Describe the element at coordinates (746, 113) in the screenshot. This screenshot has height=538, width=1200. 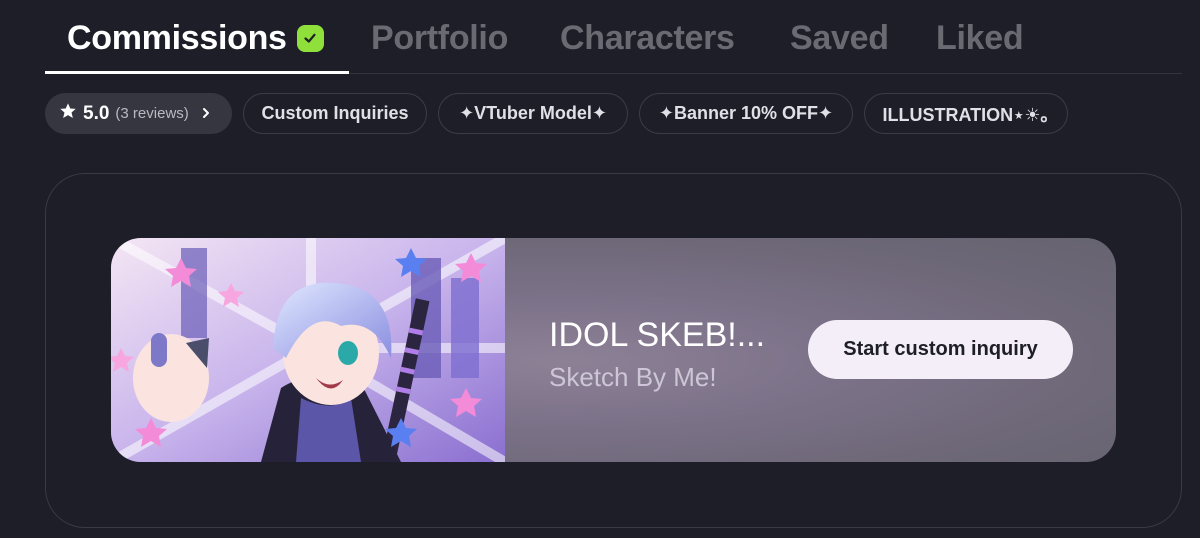
I see `chip-banner-discount: ✦Banner 10% OFF✦` at that location.